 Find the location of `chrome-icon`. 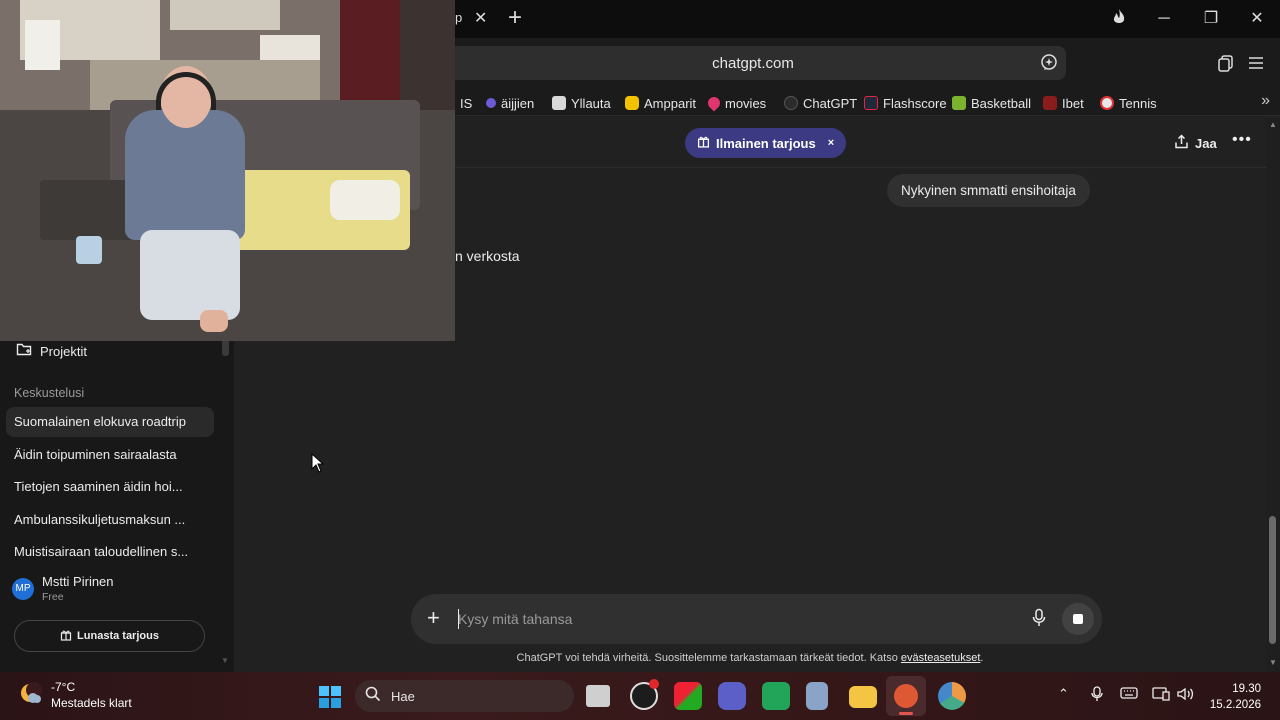

chrome-icon is located at coordinates (952, 696).